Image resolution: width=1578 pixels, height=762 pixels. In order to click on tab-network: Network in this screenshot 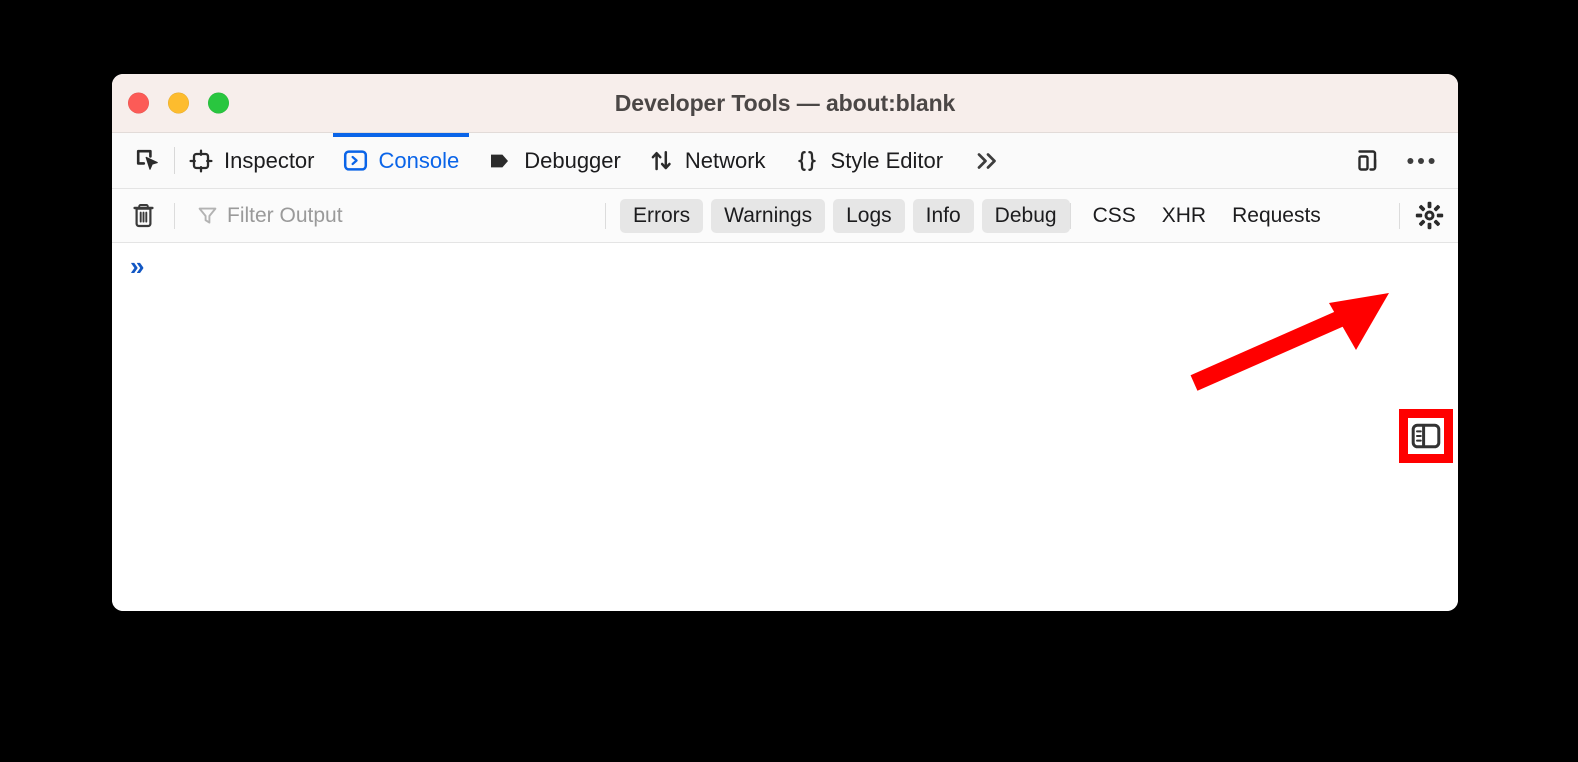, I will do `click(707, 160)`.